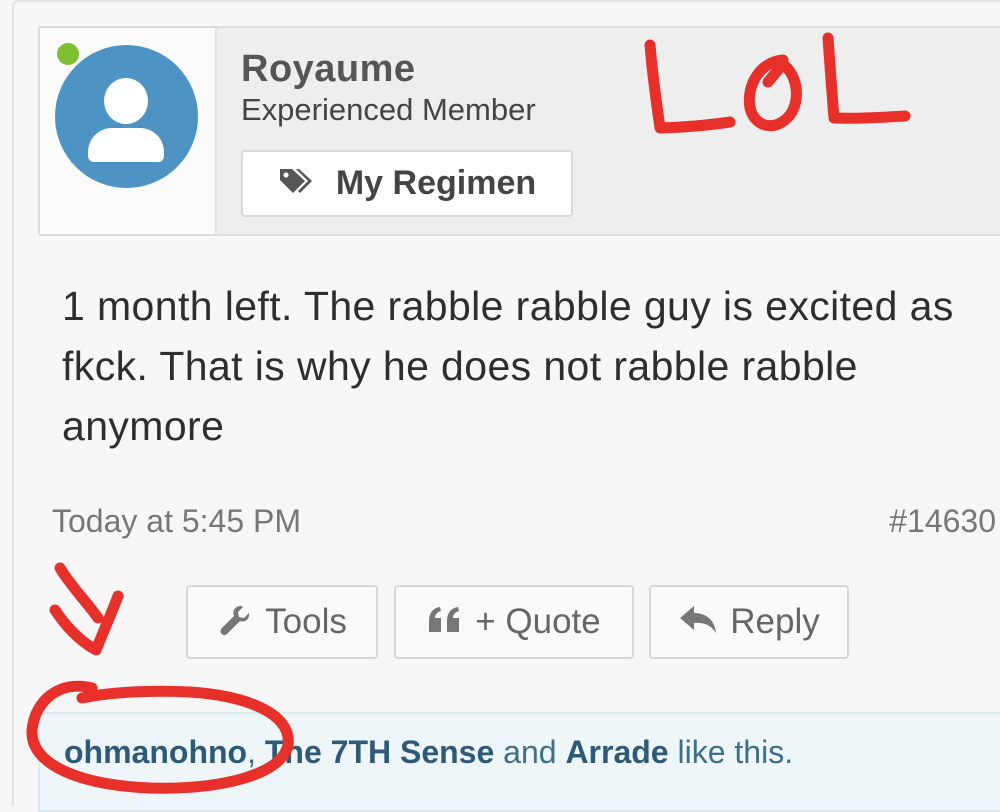 The image size is (1000, 812). Describe the element at coordinates (126, 101) in the screenshot. I see `avatar-head-shape` at that location.